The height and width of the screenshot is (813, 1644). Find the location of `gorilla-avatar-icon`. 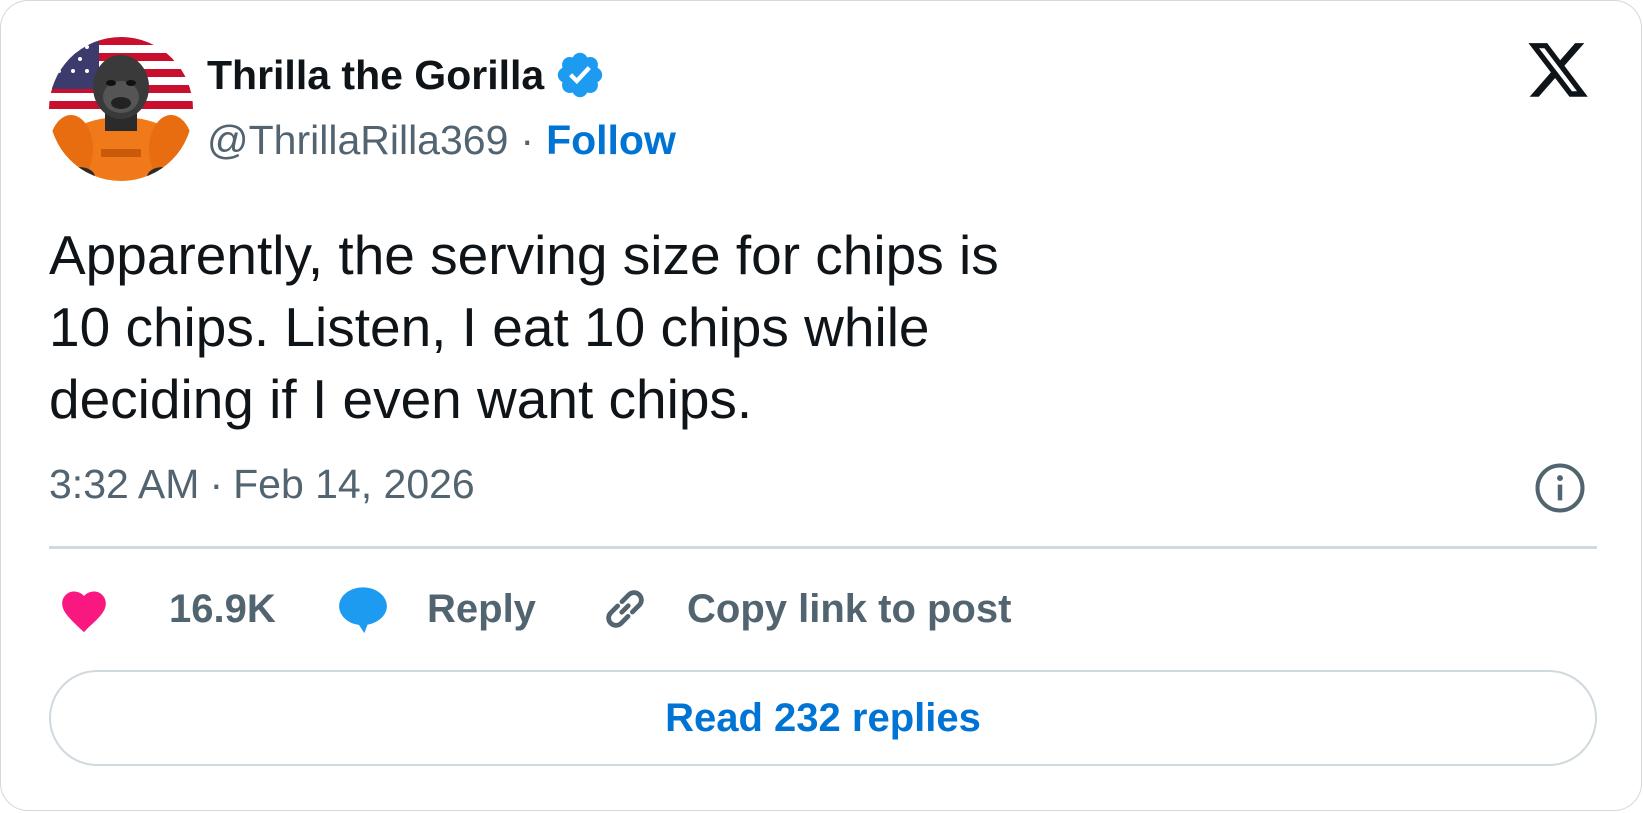

gorilla-avatar-icon is located at coordinates (121, 109).